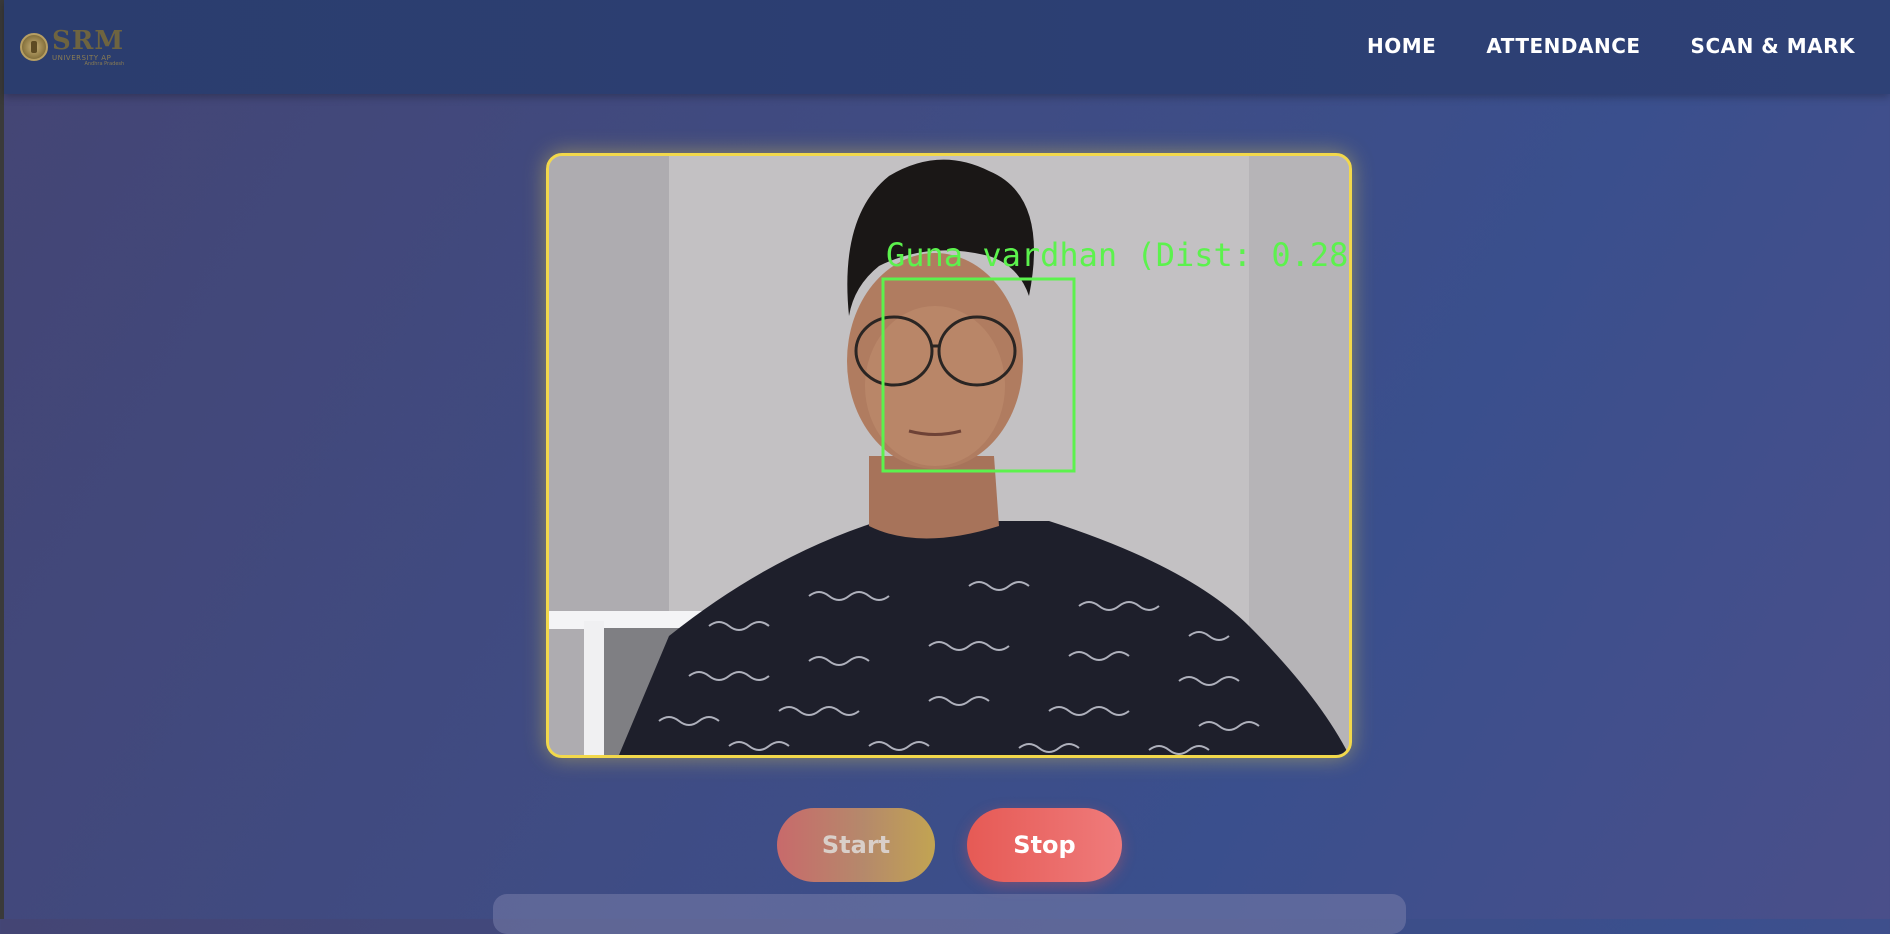 The image size is (1890, 934). Describe the element at coordinates (88, 40) in the screenshot. I see `logo-text: SRM` at that location.